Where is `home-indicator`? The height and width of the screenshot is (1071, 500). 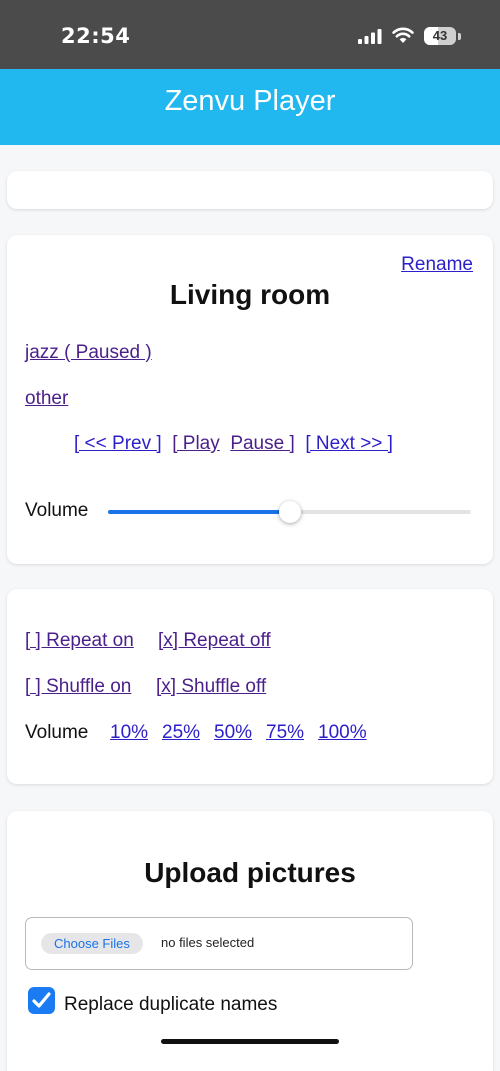
home-indicator is located at coordinates (250, 1041).